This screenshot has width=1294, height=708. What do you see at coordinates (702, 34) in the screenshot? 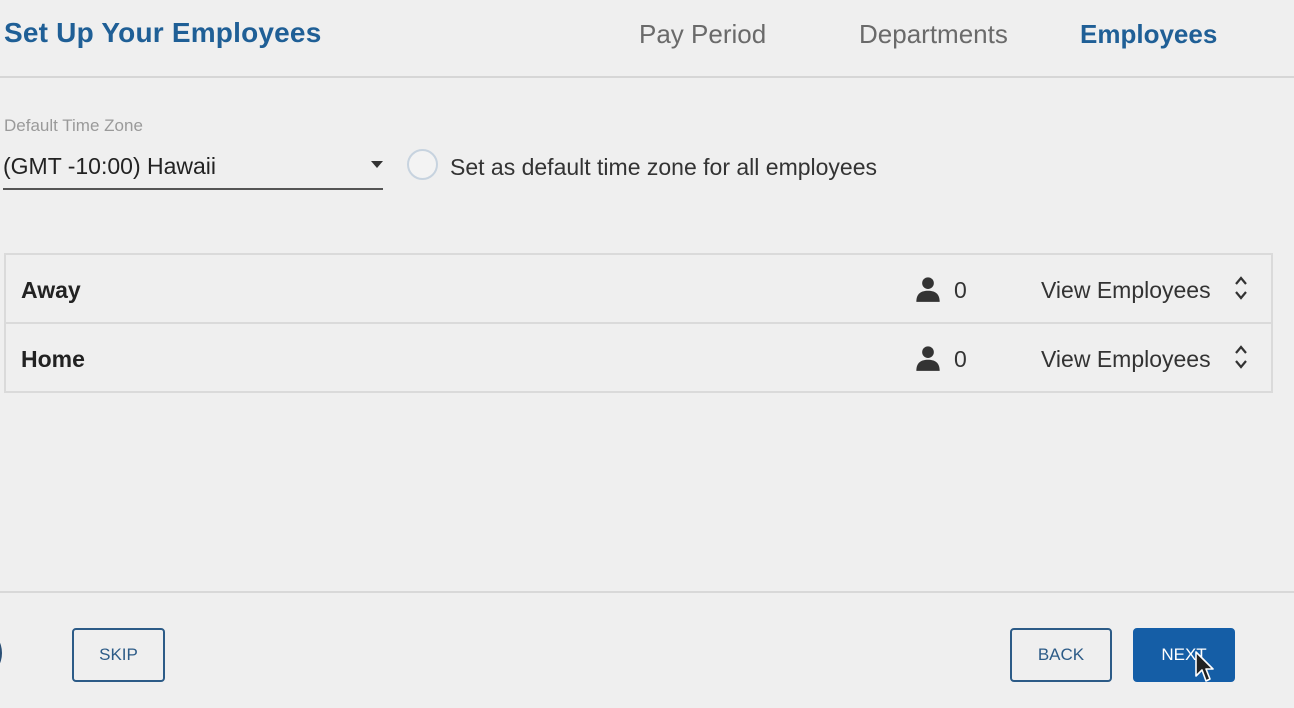
I see `step-pay-period: Pay Period` at bounding box center [702, 34].